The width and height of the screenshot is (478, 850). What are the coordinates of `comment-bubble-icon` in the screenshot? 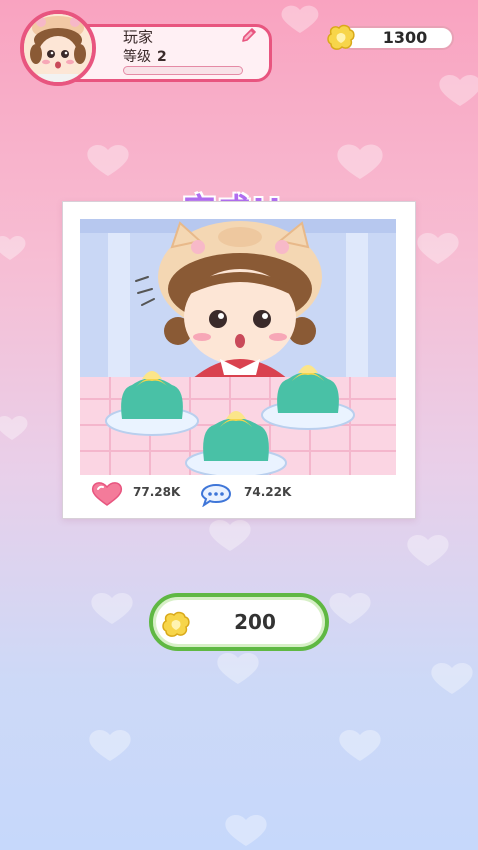 It's located at (216, 495).